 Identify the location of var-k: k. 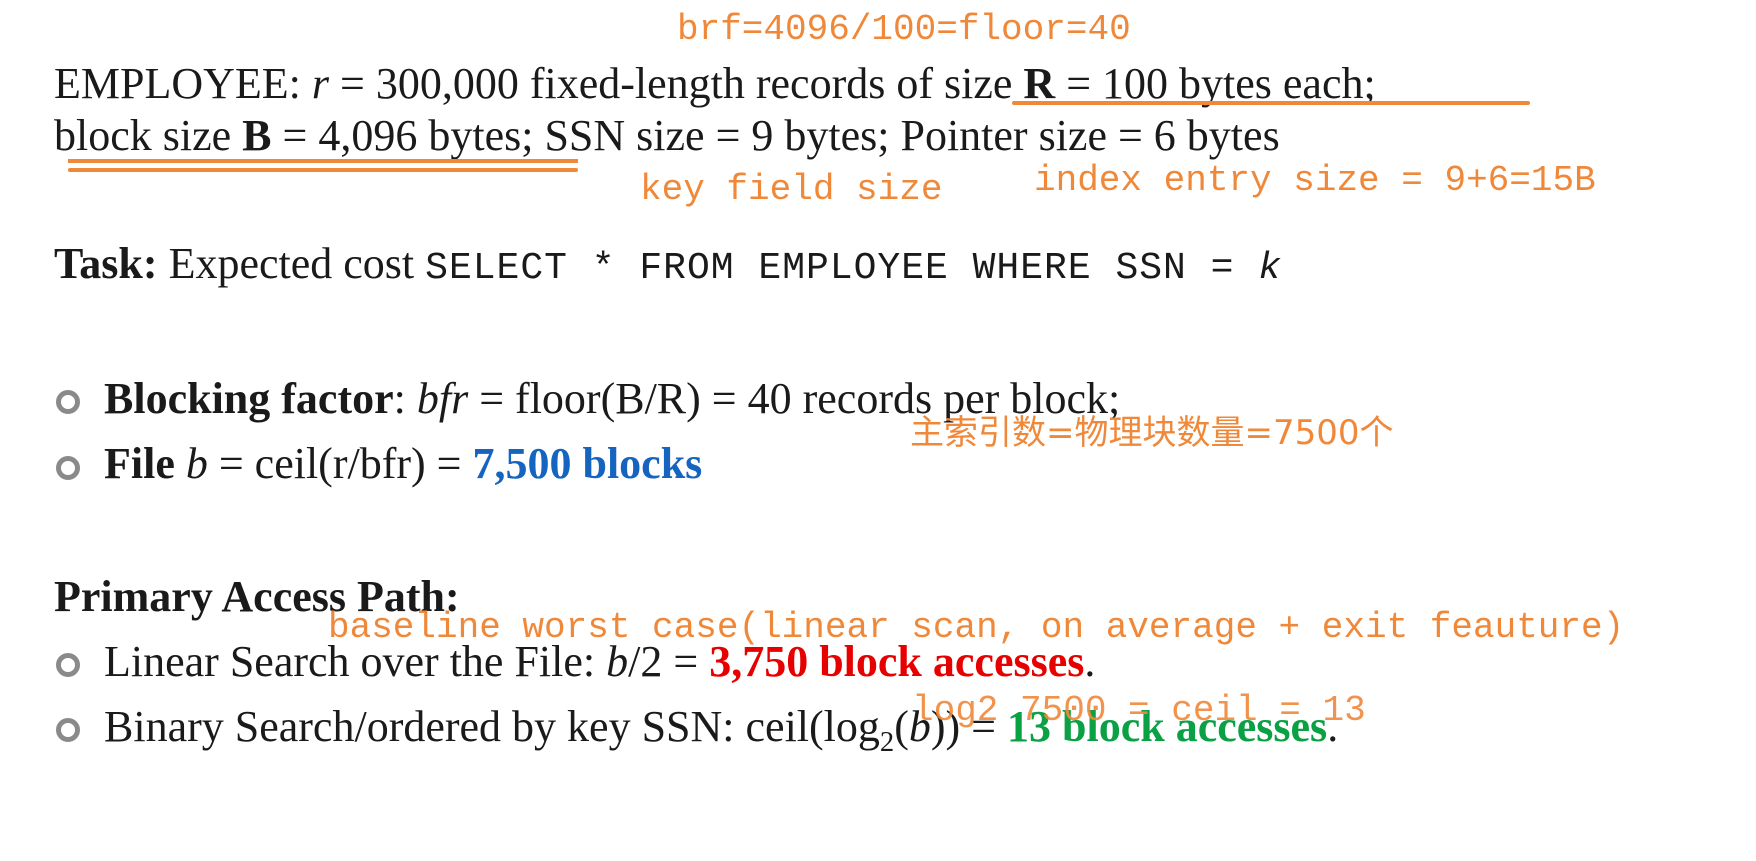
(1270, 268).